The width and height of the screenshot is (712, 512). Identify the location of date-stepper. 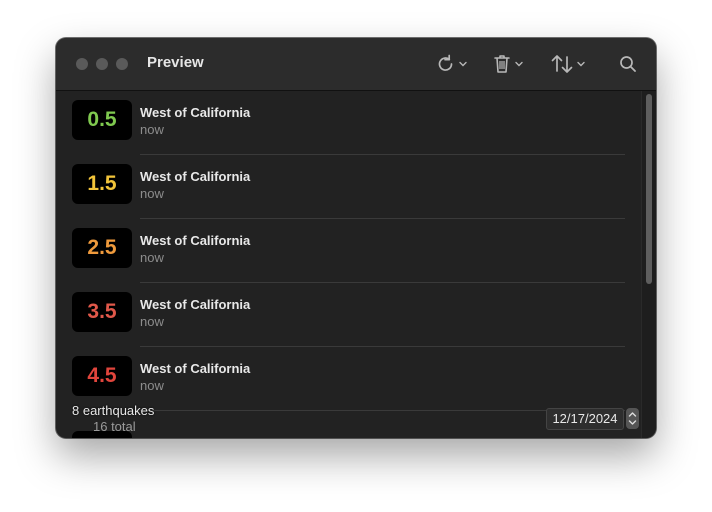
(632, 418).